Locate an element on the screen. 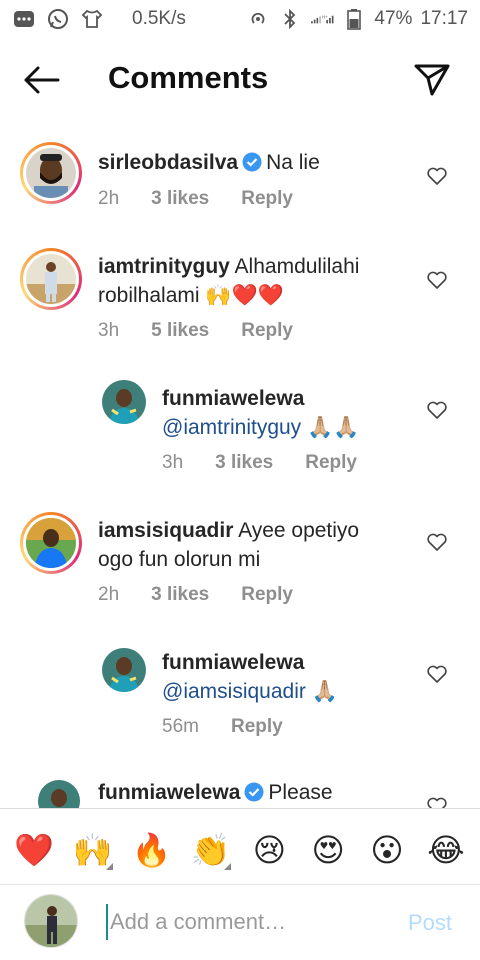 Image resolution: width=480 pixels, height=960 pixels. emoji-fire-button: 🔥 is located at coordinates (152, 850).